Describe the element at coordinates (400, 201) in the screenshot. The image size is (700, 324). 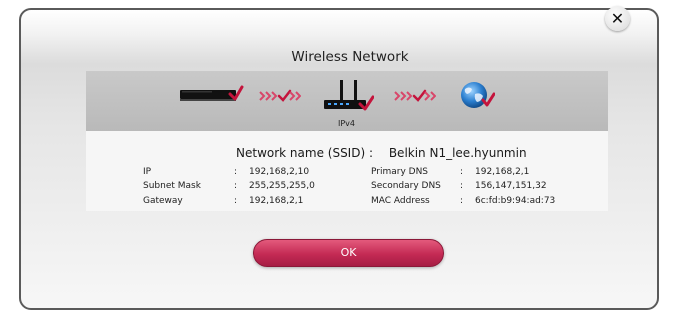
I see `mac-address-label: MAC Address` at that location.